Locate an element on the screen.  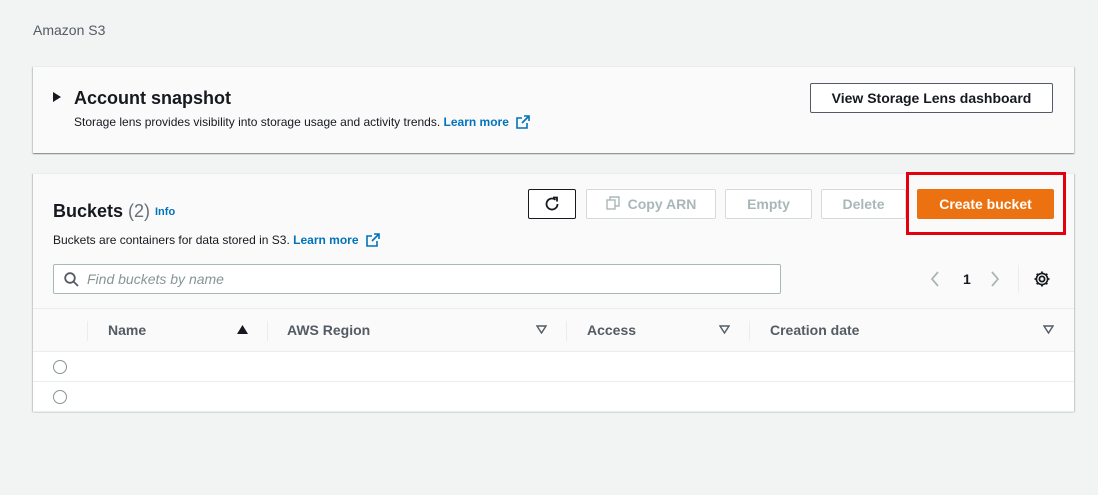
expand-caret-icon is located at coordinates (57, 97).